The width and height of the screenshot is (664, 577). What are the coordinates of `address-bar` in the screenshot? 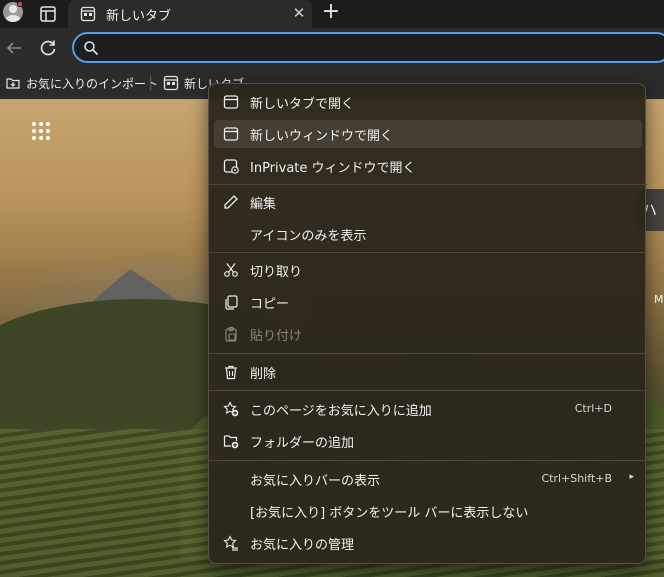 It's located at (368, 47).